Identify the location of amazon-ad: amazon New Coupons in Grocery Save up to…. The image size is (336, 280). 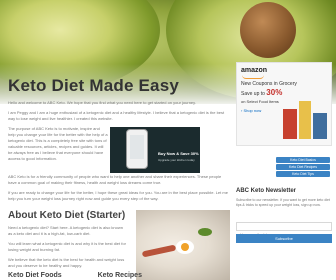
(284, 104).